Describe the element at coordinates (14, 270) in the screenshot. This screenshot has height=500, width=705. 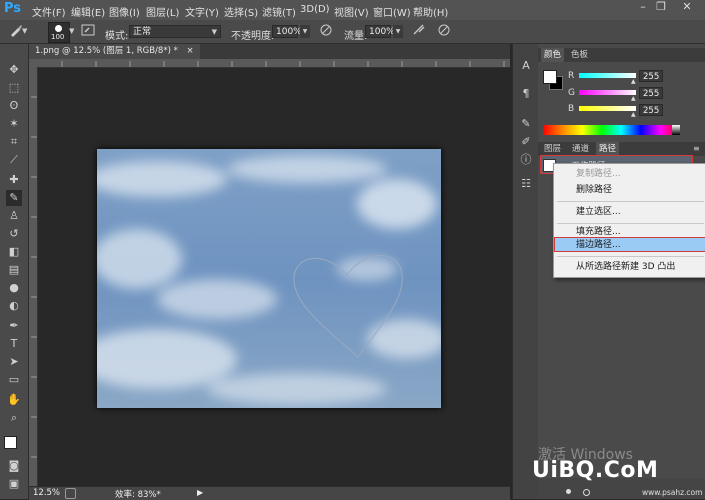
I see `gradient-tool-icon: ▤` at that location.